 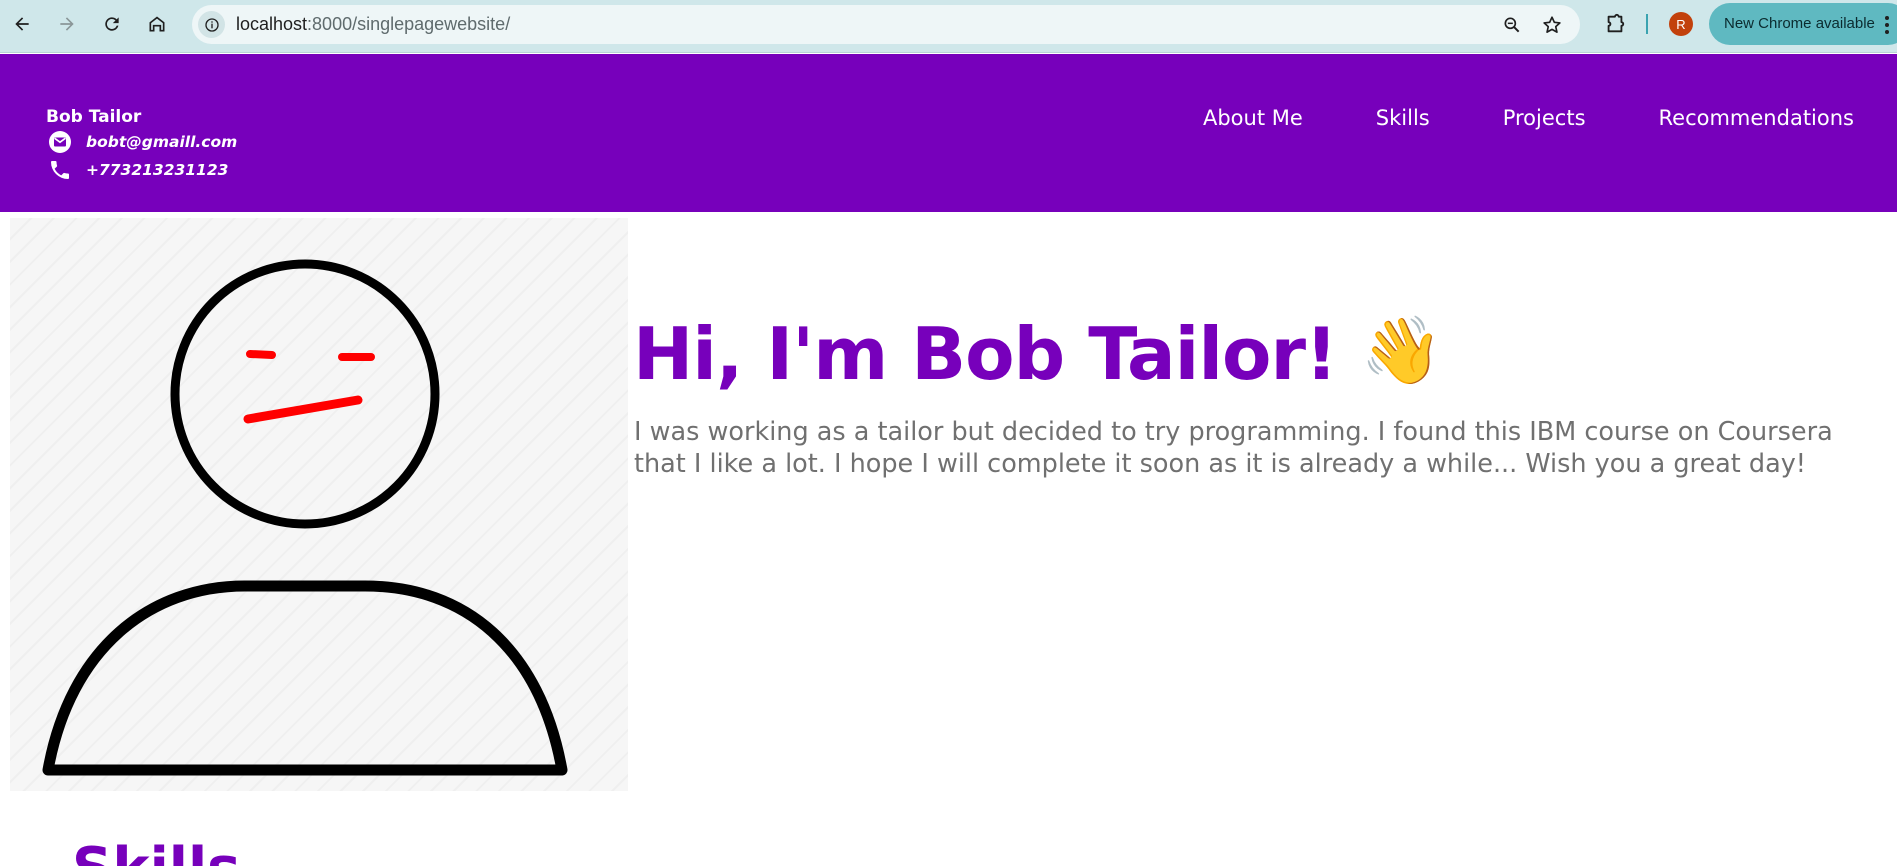 I want to click on address-bar: localhost:8000/singlepagewebsite/, so click(x=886, y=24).